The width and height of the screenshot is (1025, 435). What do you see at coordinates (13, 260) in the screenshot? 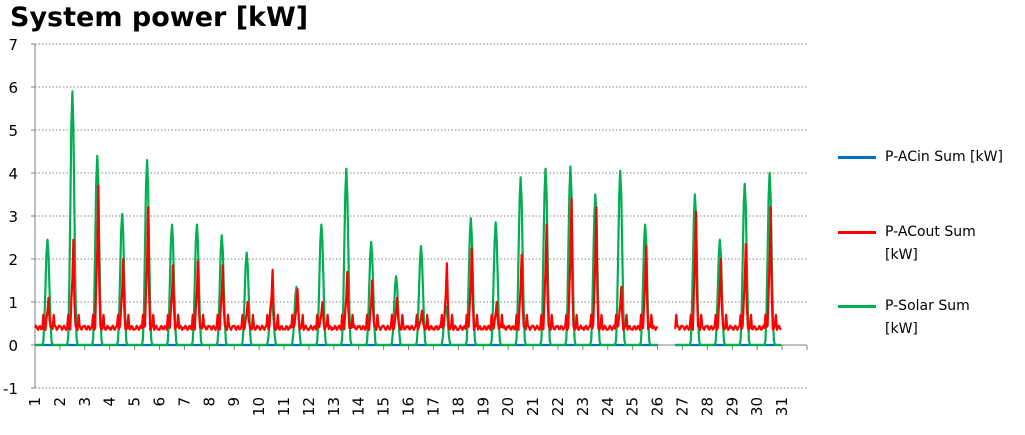
I see `y-tick-label: 2` at bounding box center [13, 260].